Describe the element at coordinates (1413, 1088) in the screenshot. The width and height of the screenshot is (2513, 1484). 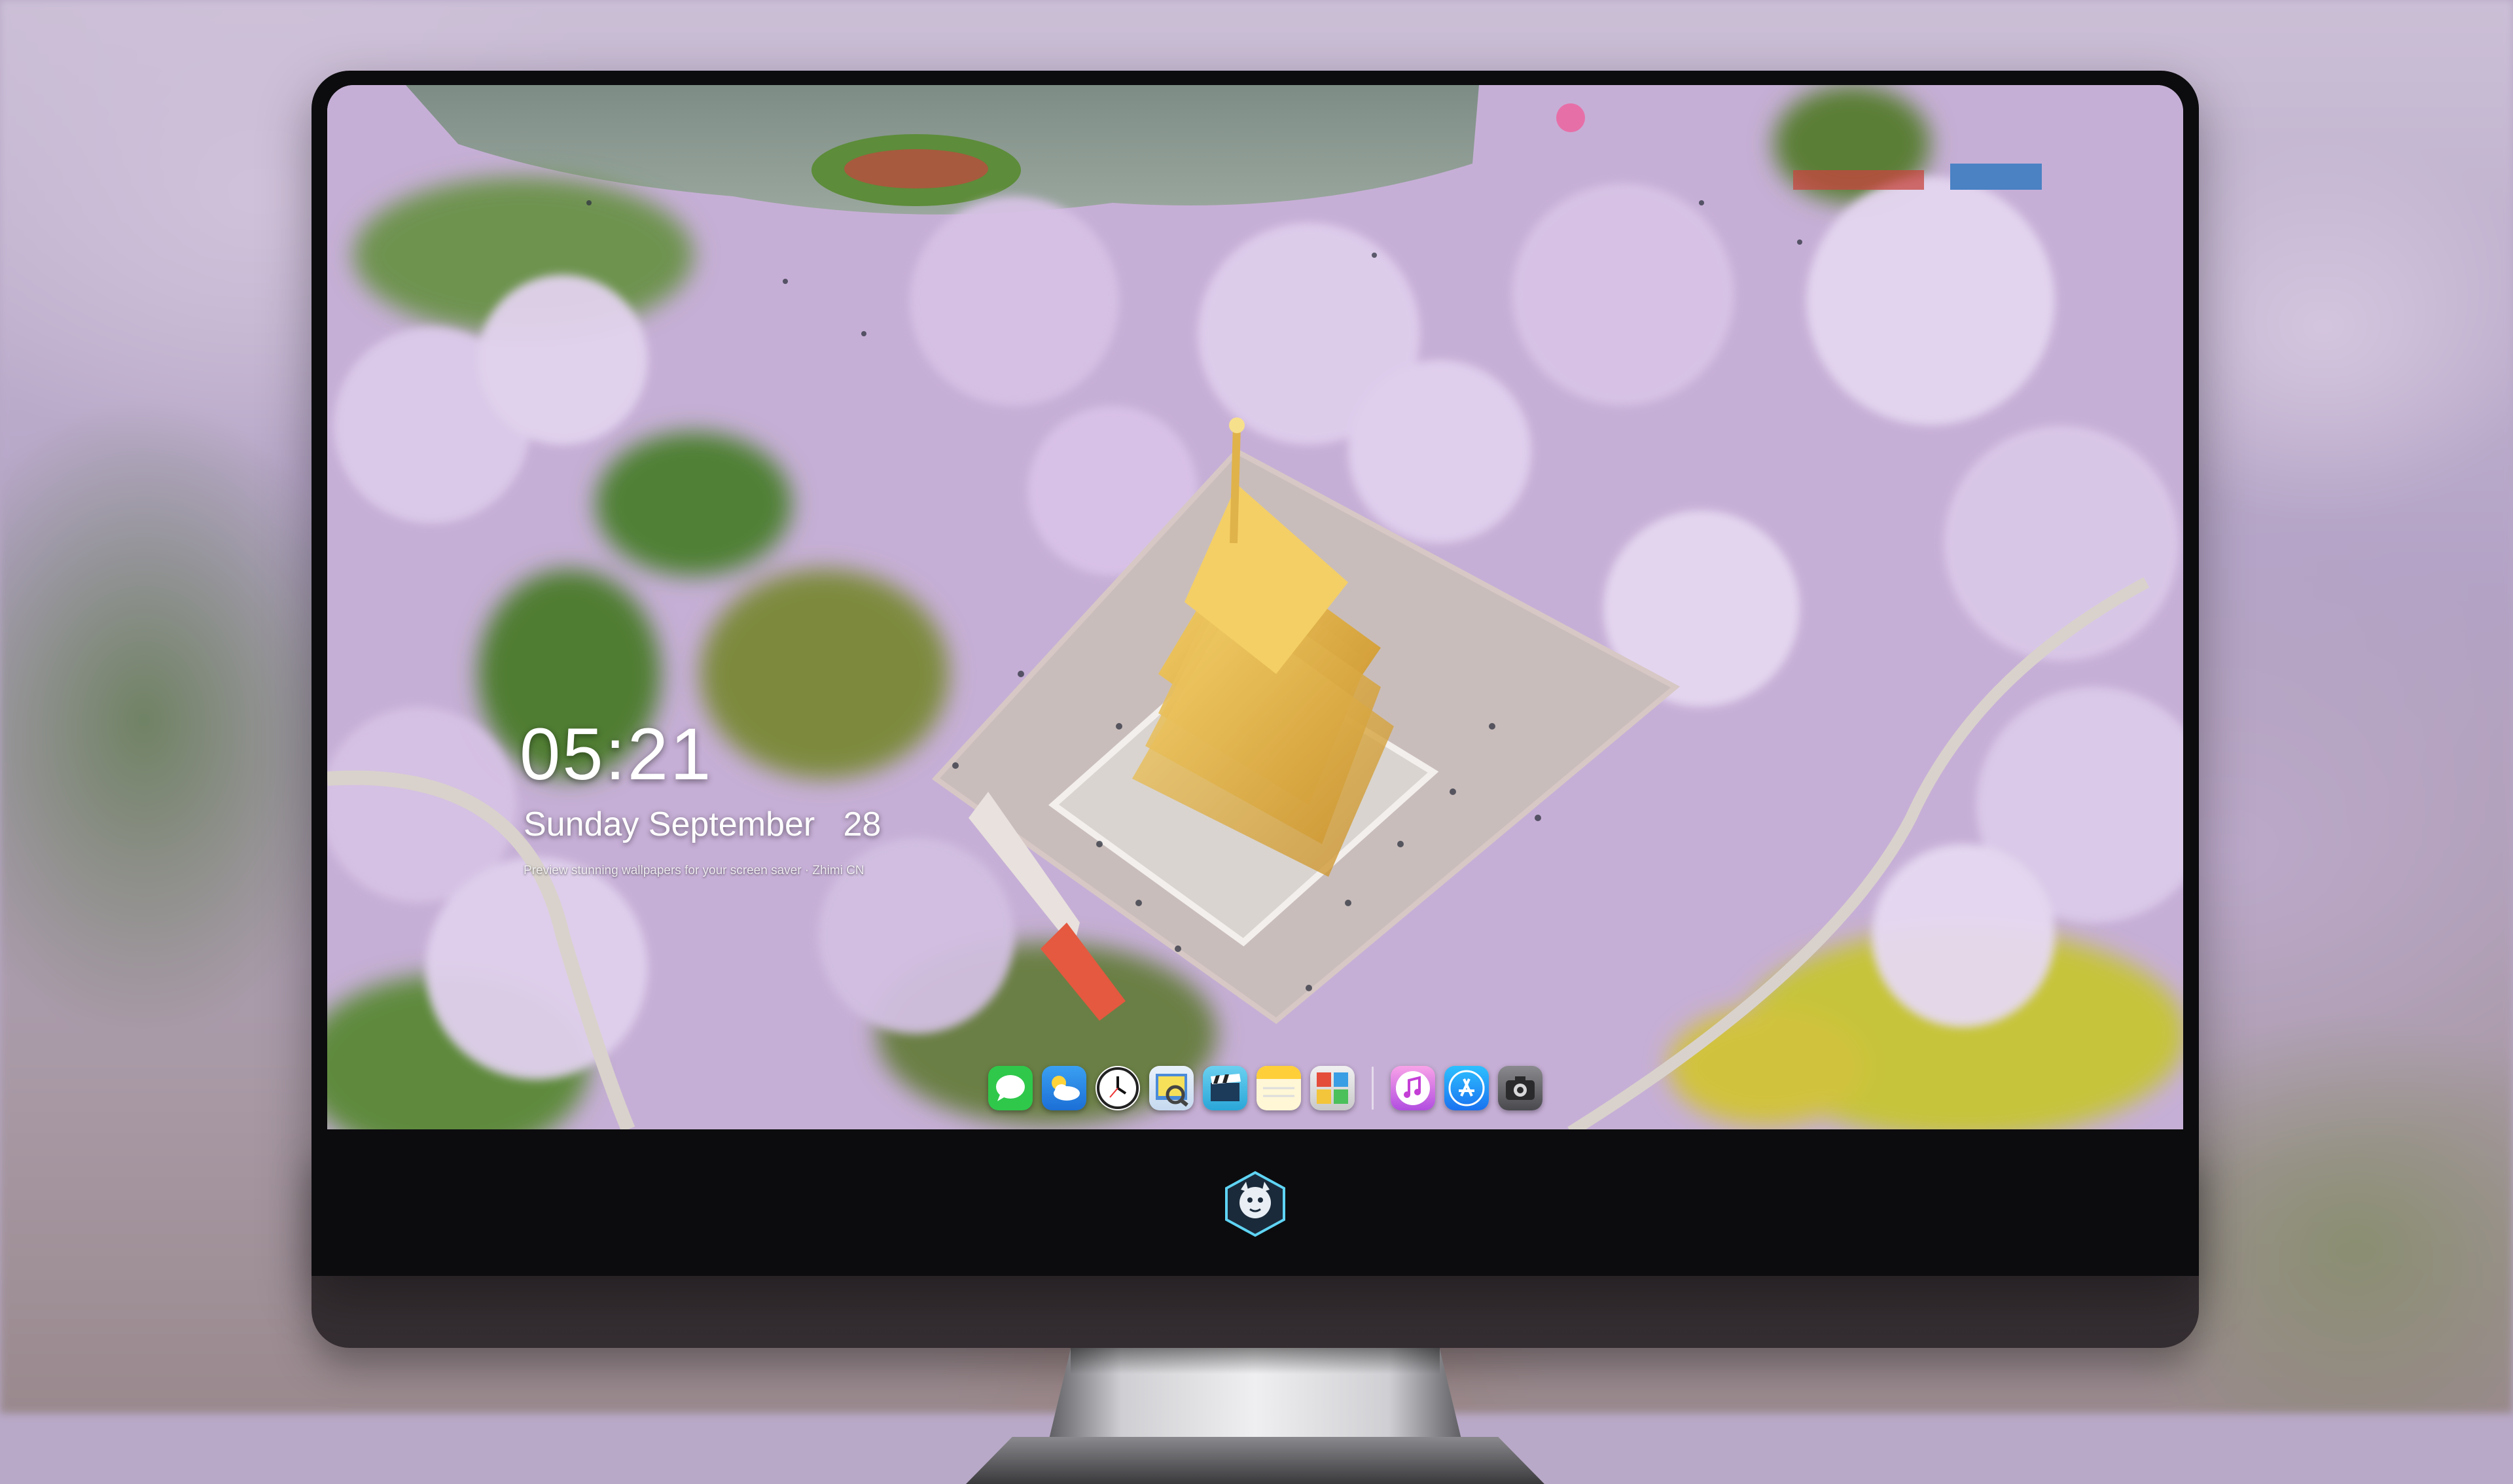
I see `itunes-icon` at that location.